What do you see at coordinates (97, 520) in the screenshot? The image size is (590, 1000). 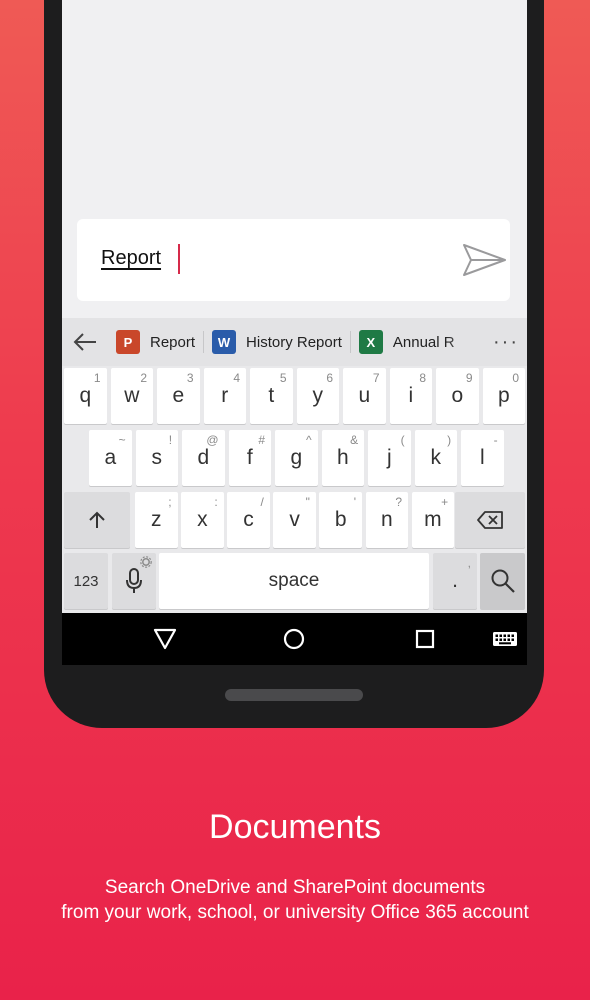 I see `shift-key` at bounding box center [97, 520].